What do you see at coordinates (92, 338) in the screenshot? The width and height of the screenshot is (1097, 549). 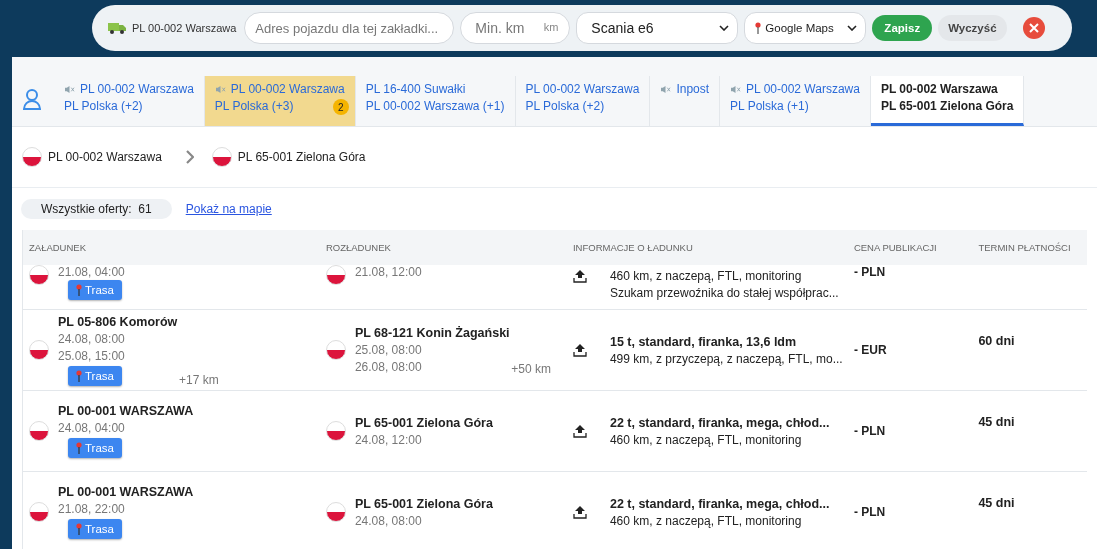 I see `loading-date: 24.08, 08:00` at bounding box center [92, 338].